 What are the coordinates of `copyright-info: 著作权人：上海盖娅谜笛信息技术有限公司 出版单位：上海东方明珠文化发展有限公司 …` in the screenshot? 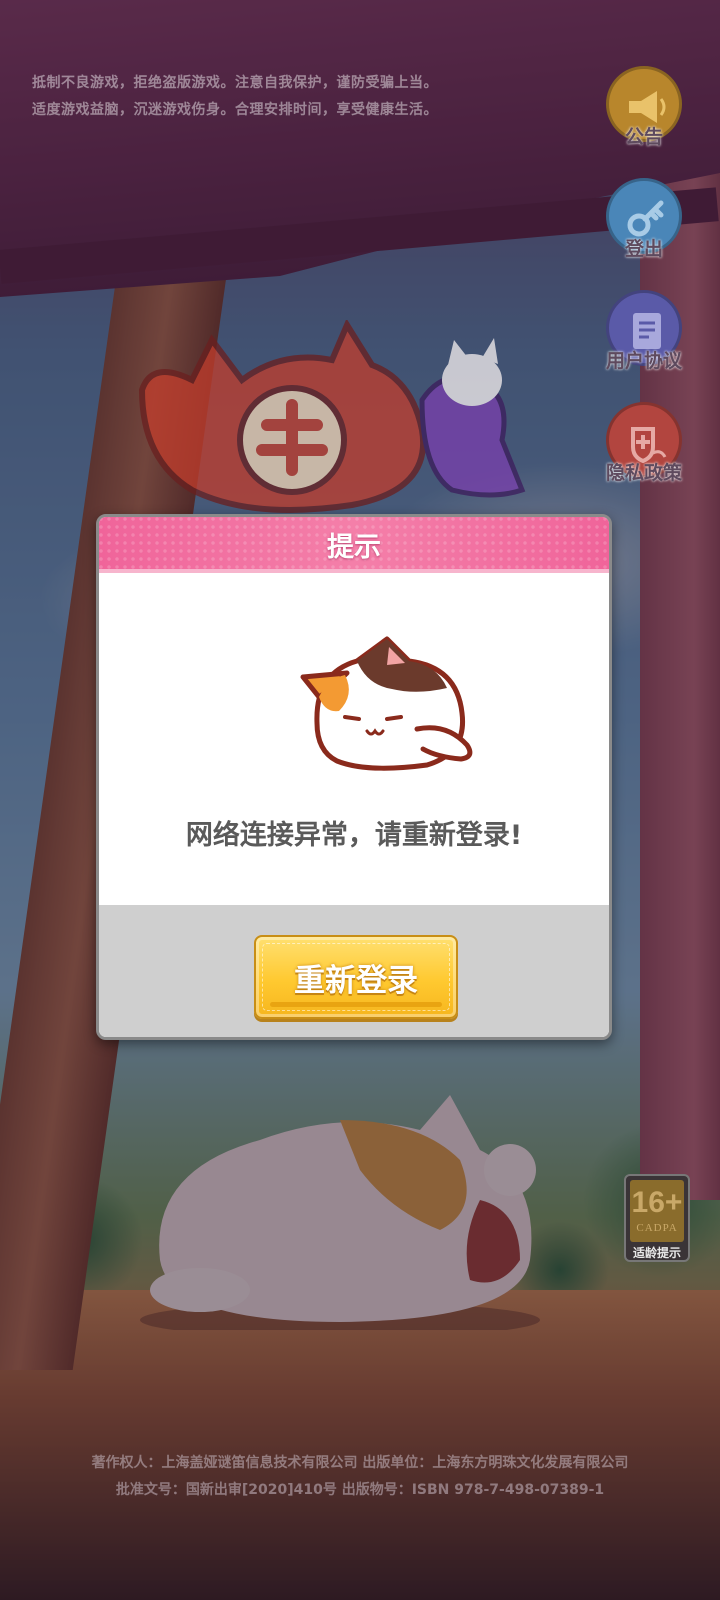 It's located at (360, 1477).